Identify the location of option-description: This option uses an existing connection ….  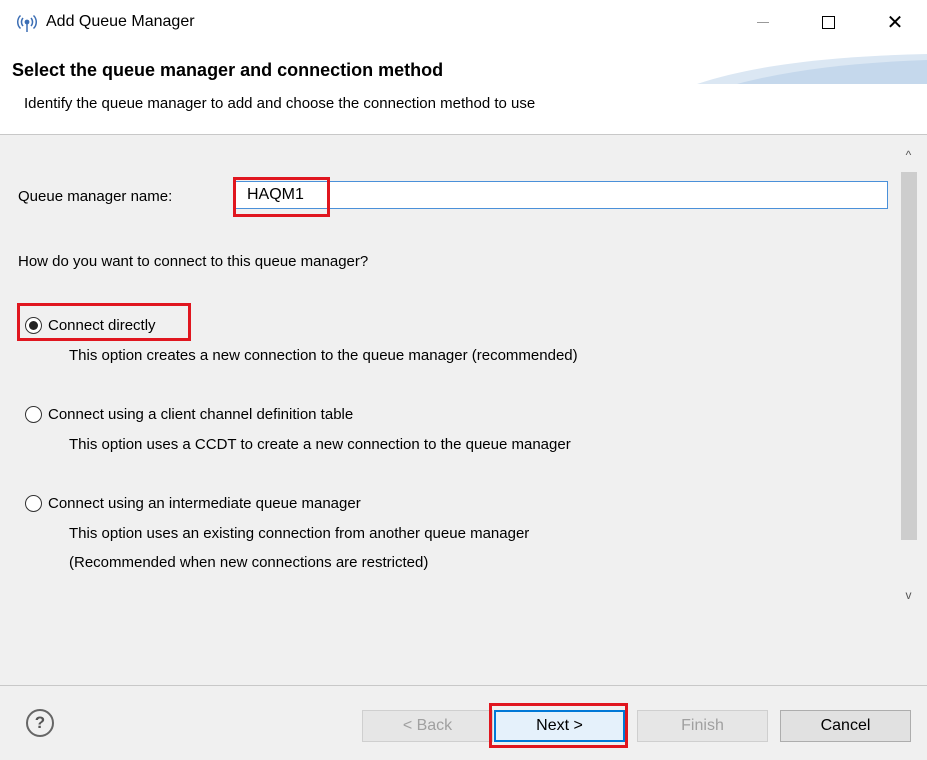
(299, 533).